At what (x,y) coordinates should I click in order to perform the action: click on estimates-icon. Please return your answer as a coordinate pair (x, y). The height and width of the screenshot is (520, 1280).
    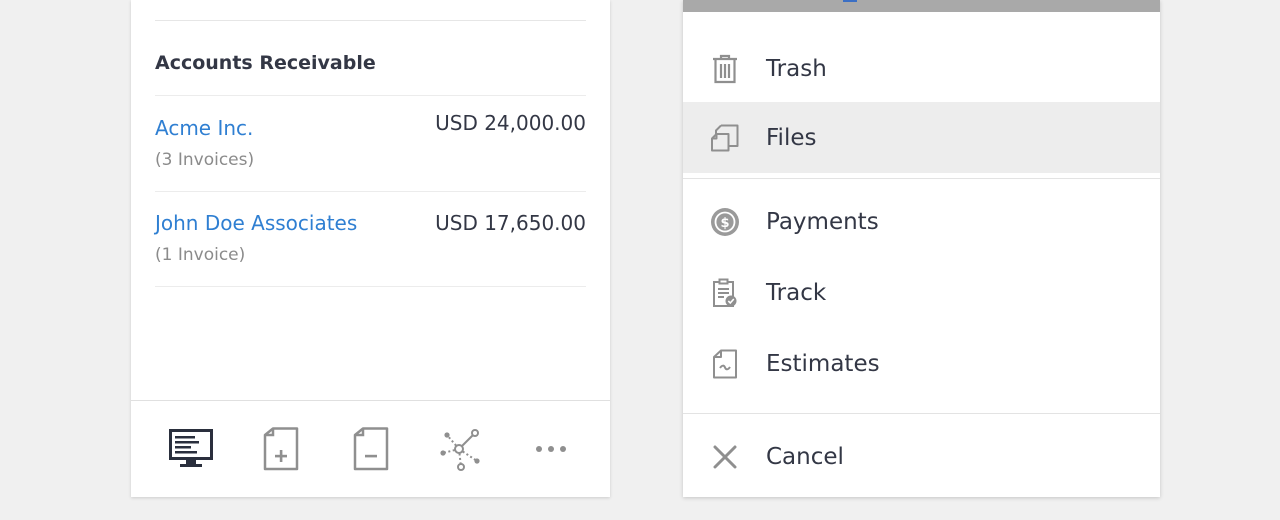
    Looking at the image, I should click on (725, 364).